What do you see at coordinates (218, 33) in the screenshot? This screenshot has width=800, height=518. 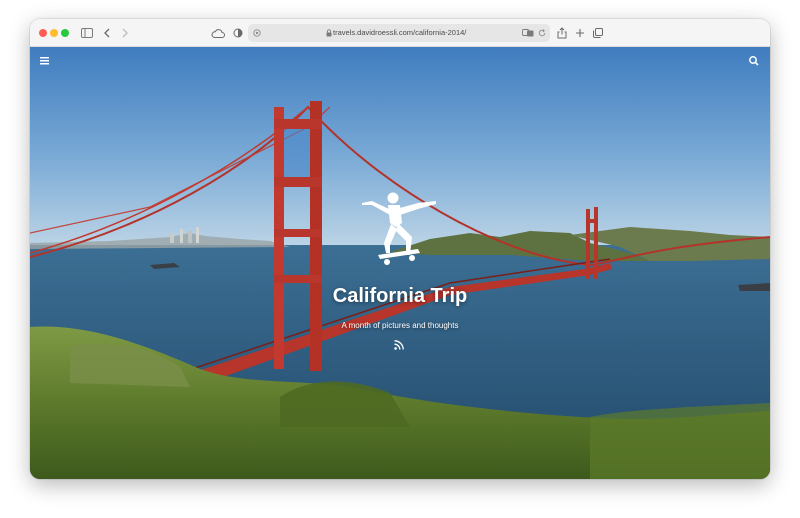 I see `cloud-icon` at bounding box center [218, 33].